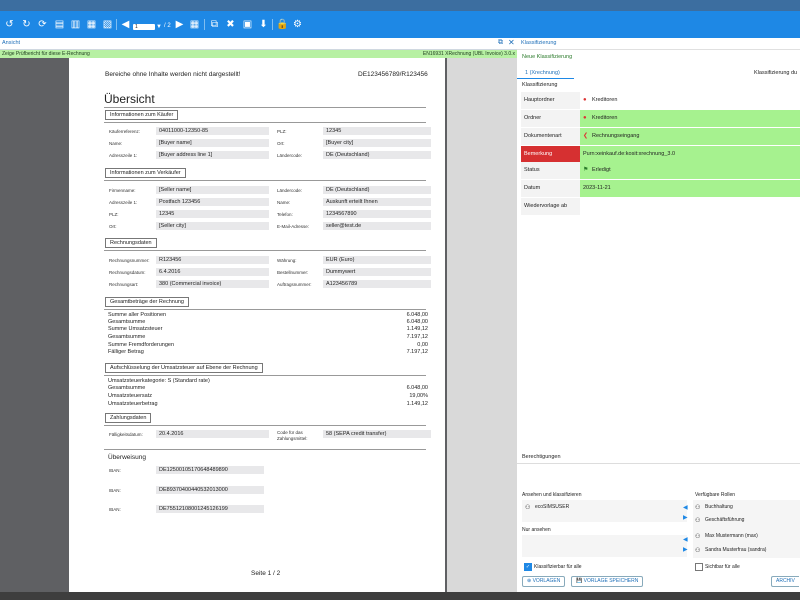  Describe the element at coordinates (75, 24) in the screenshot. I see `document-down-icon: ▥` at that location.